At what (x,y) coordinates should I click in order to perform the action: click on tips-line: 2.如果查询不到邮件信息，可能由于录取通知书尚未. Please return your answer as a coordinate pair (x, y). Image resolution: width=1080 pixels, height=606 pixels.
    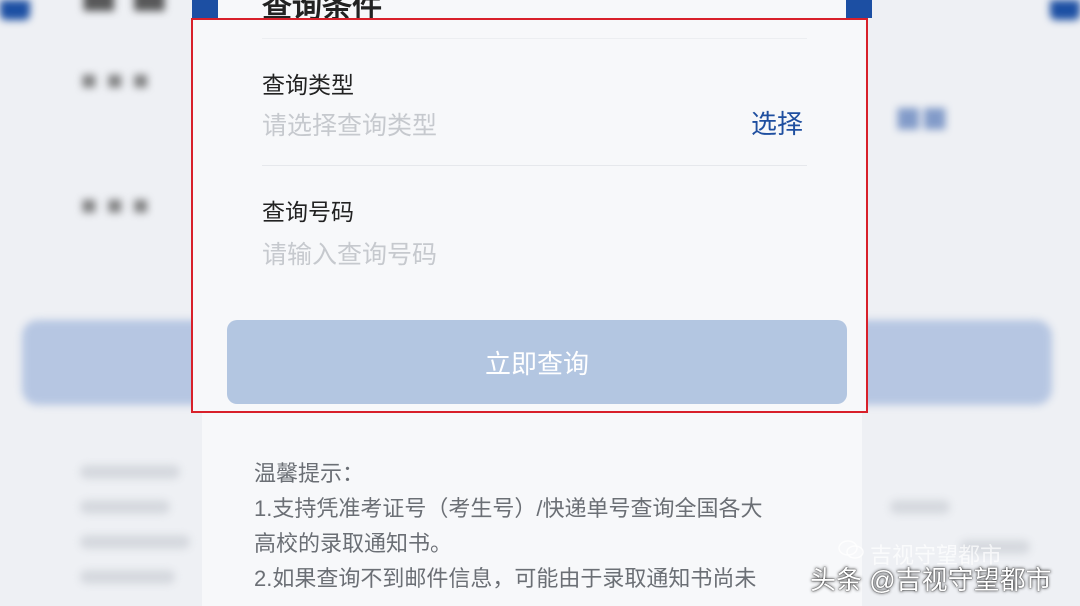
    Looking at the image, I should click on (505, 578).